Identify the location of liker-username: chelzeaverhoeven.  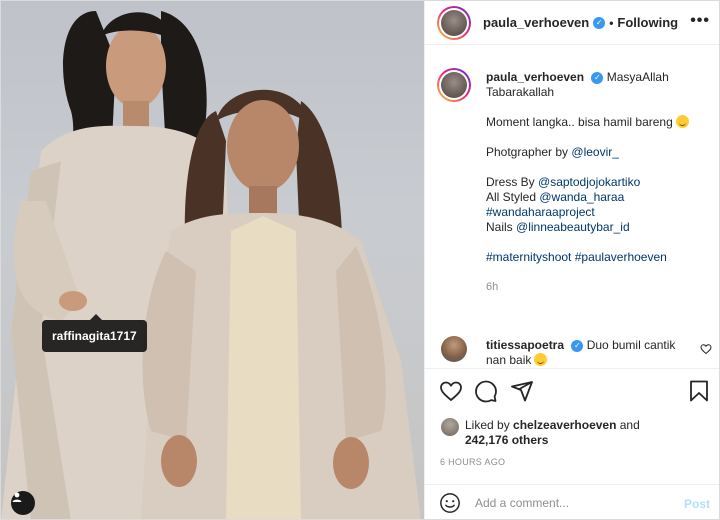
(564, 425).